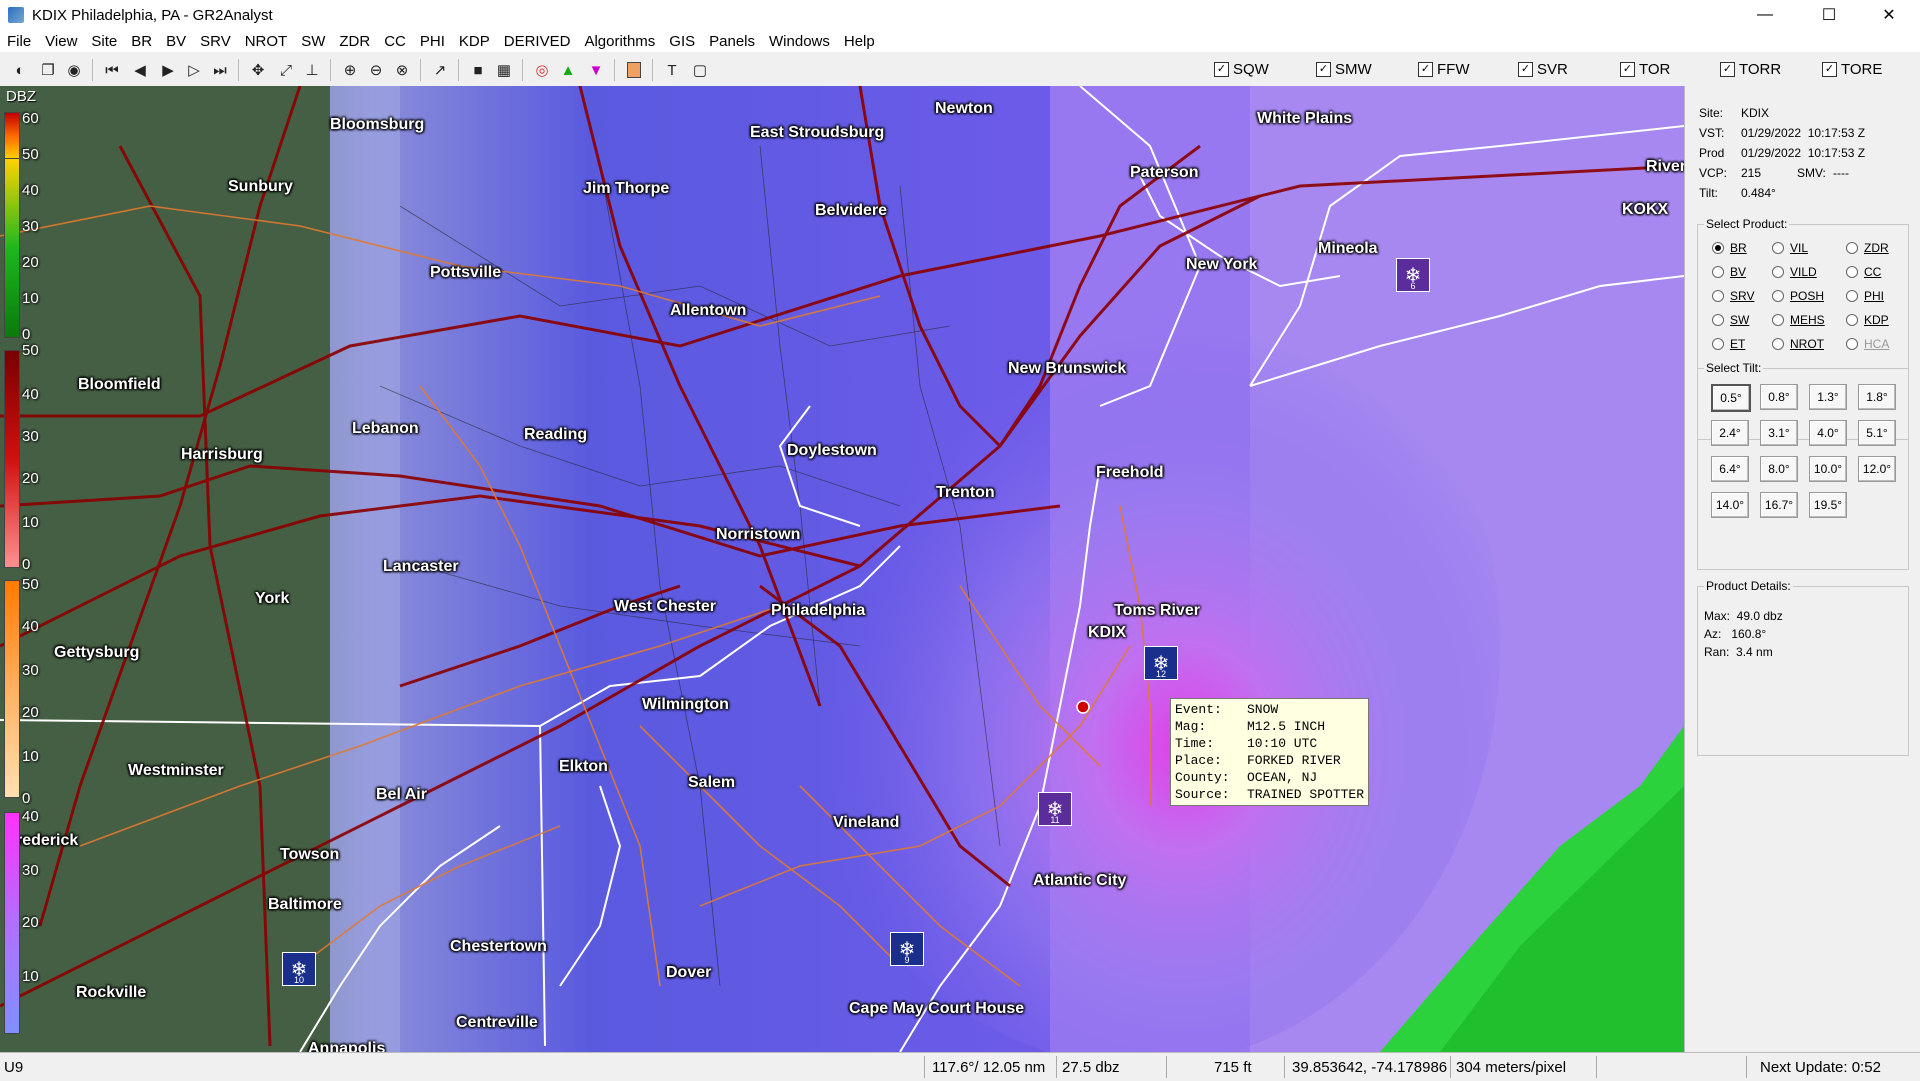  Describe the element at coordinates (215, 41) in the screenshot. I see `menu-srv: SRV` at that location.